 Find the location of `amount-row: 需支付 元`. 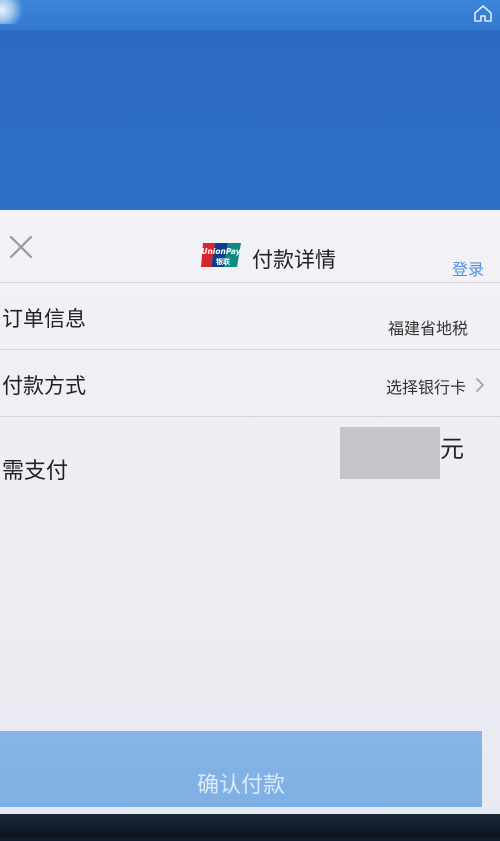

amount-row: 需支付 元 is located at coordinates (250, 456).